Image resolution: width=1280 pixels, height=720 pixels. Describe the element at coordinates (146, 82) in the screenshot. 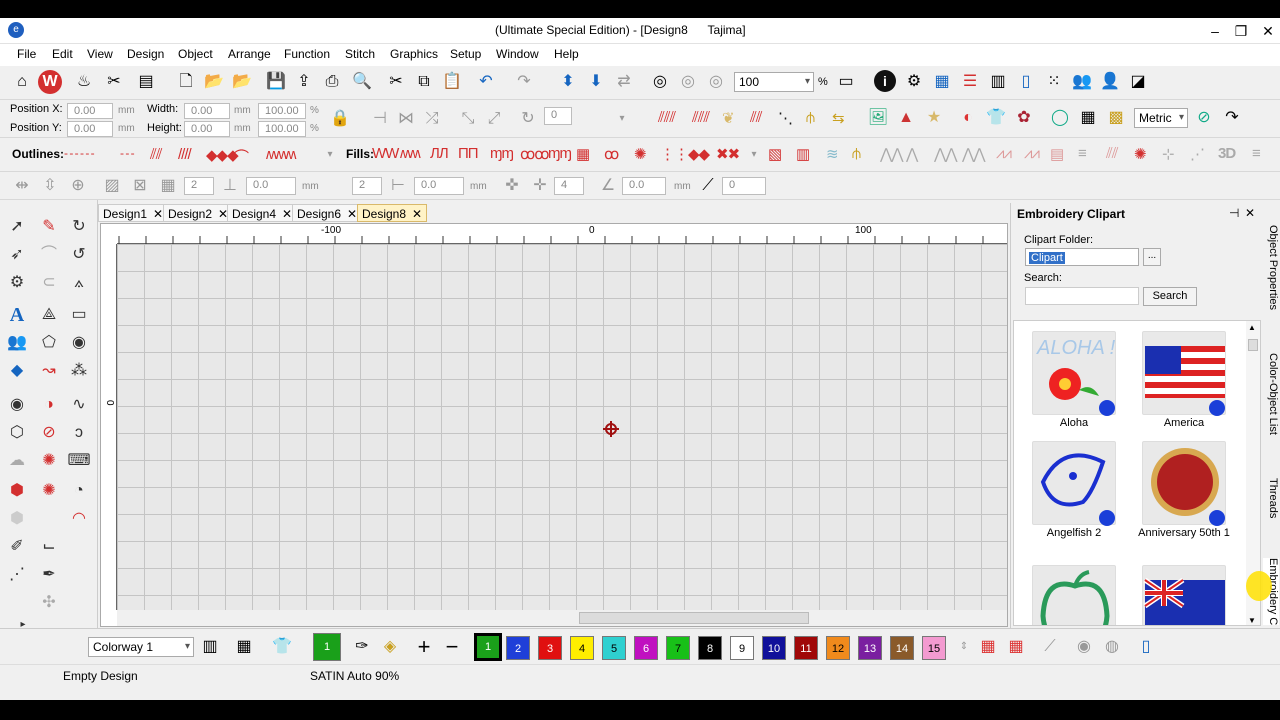

I see `clipboard-icon: ▤` at that location.